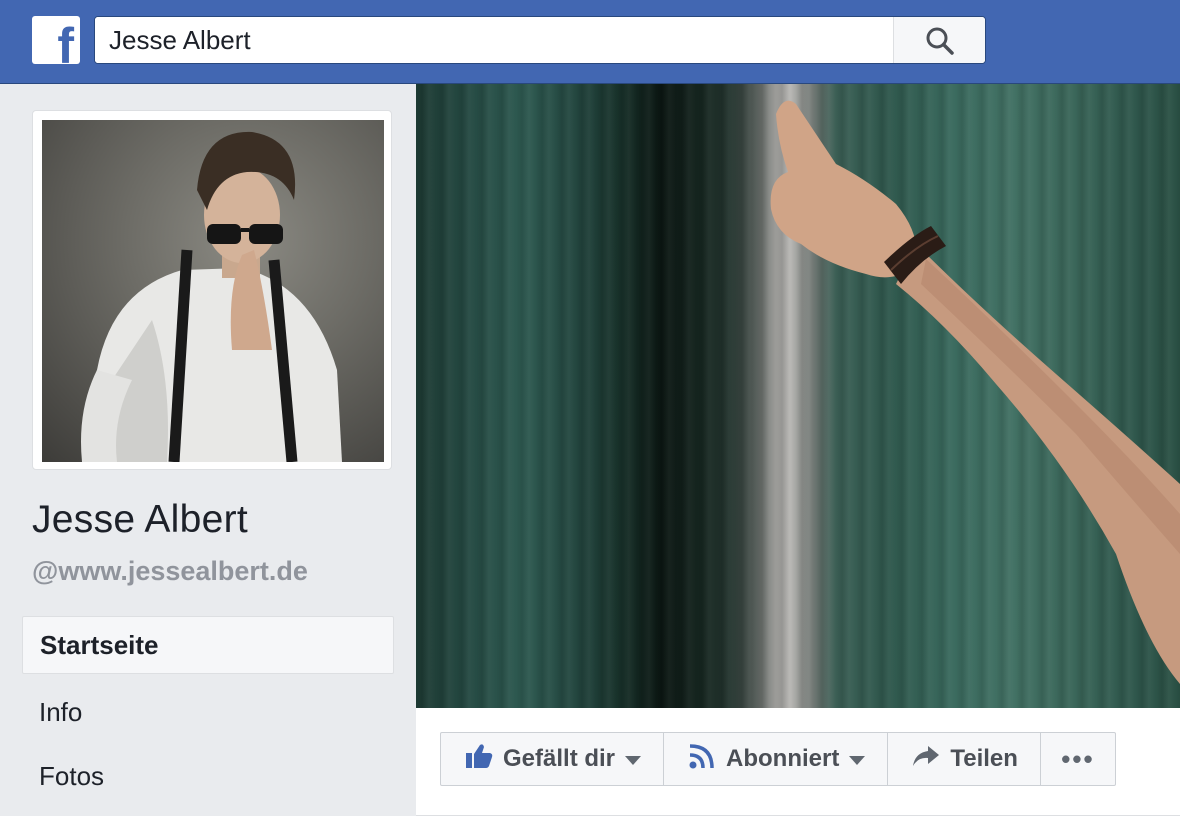  What do you see at coordinates (495, 40) in the screenshot?
I see `search-input` at bounding box center [495, 40].